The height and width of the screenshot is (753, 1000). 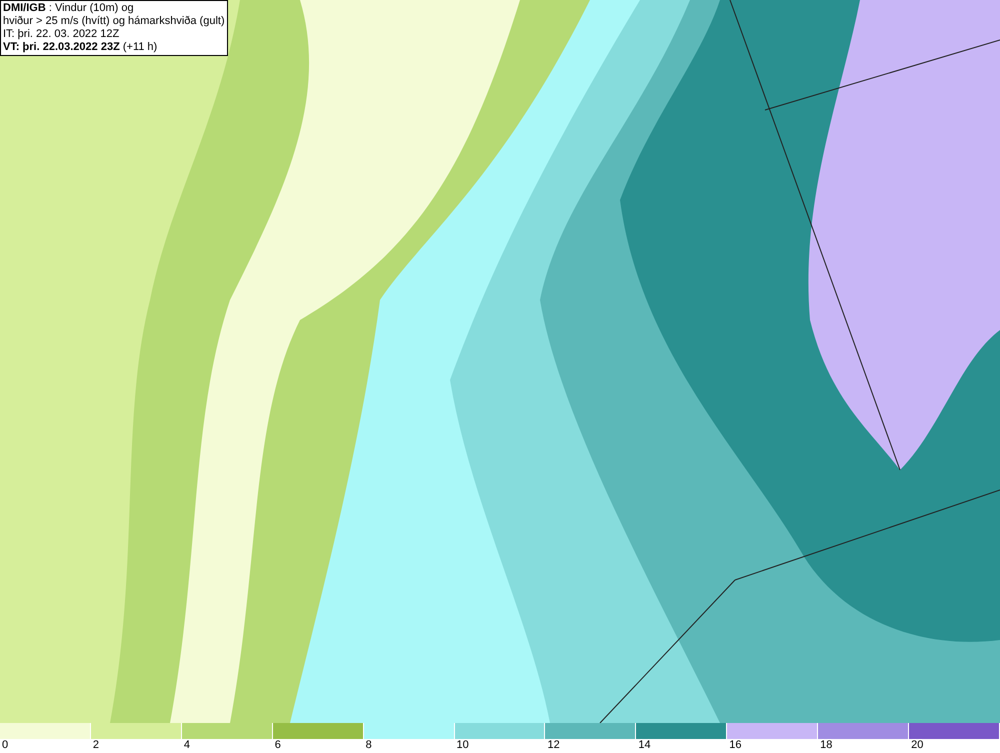 What do you see at coordinates (114, 21) in the screenshot?
I see `info-text: hviður > 25 m/s (hvítt) og hámarkshviða (gult)` at bounding box center [114, 21].